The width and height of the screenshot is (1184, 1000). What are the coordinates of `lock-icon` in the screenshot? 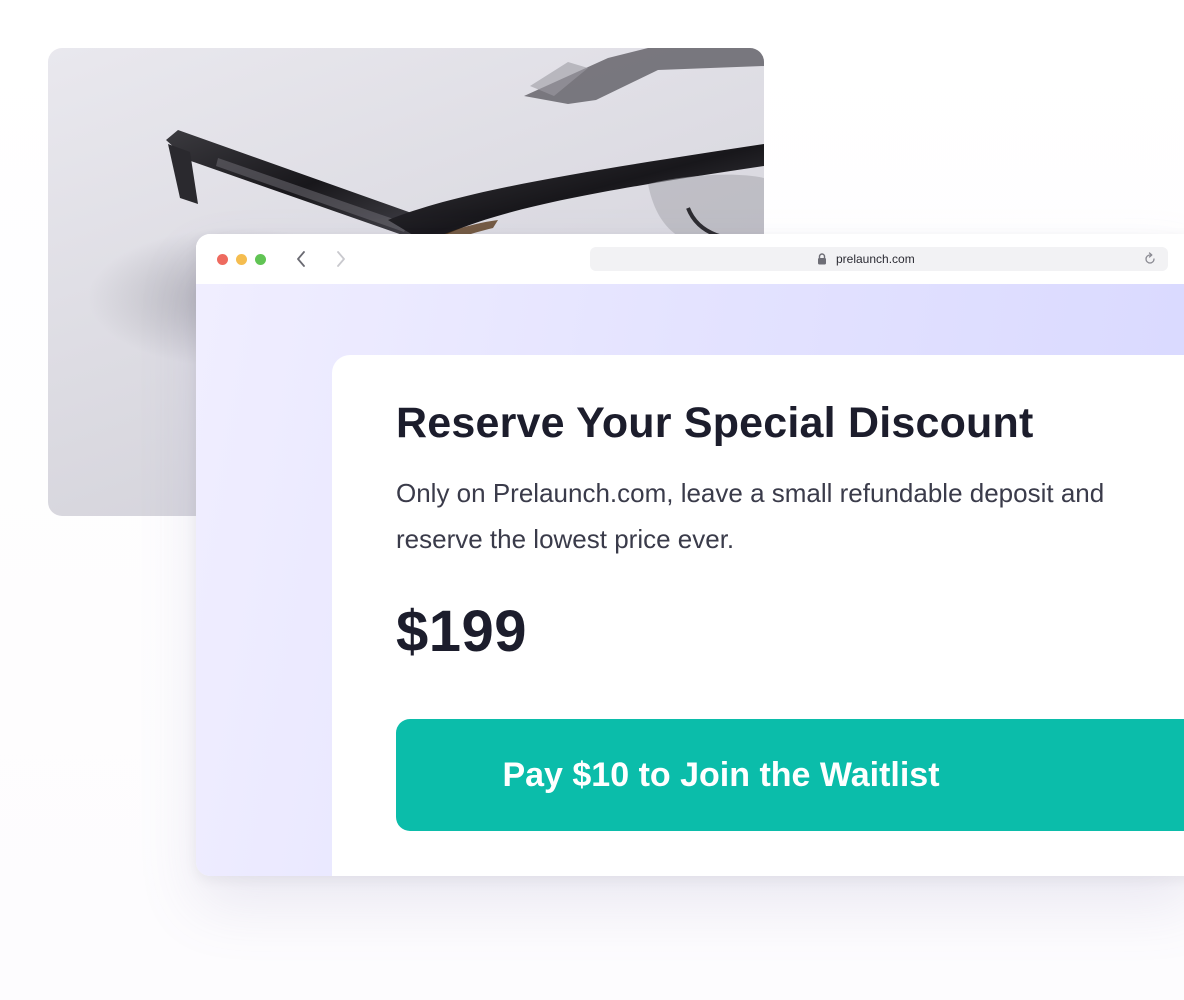 It's located at (822, 259).